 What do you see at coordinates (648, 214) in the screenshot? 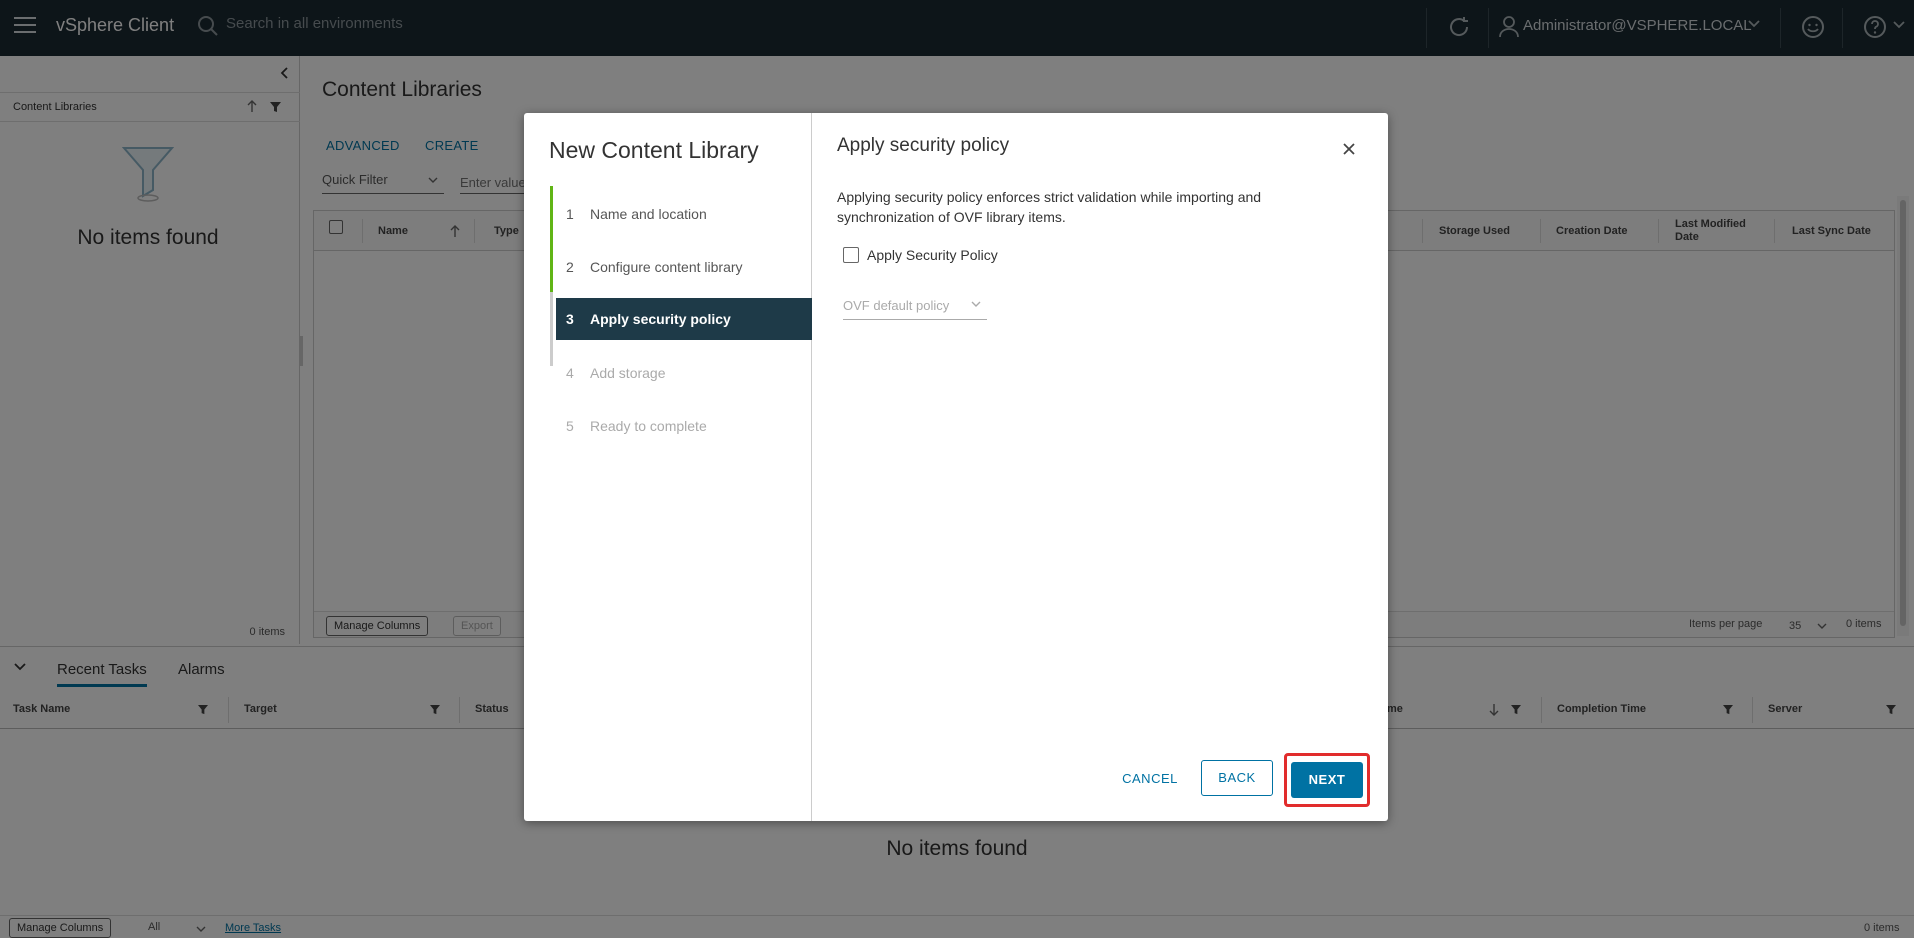
I see `step-label: Name and location` at bounding box center [648, 214].